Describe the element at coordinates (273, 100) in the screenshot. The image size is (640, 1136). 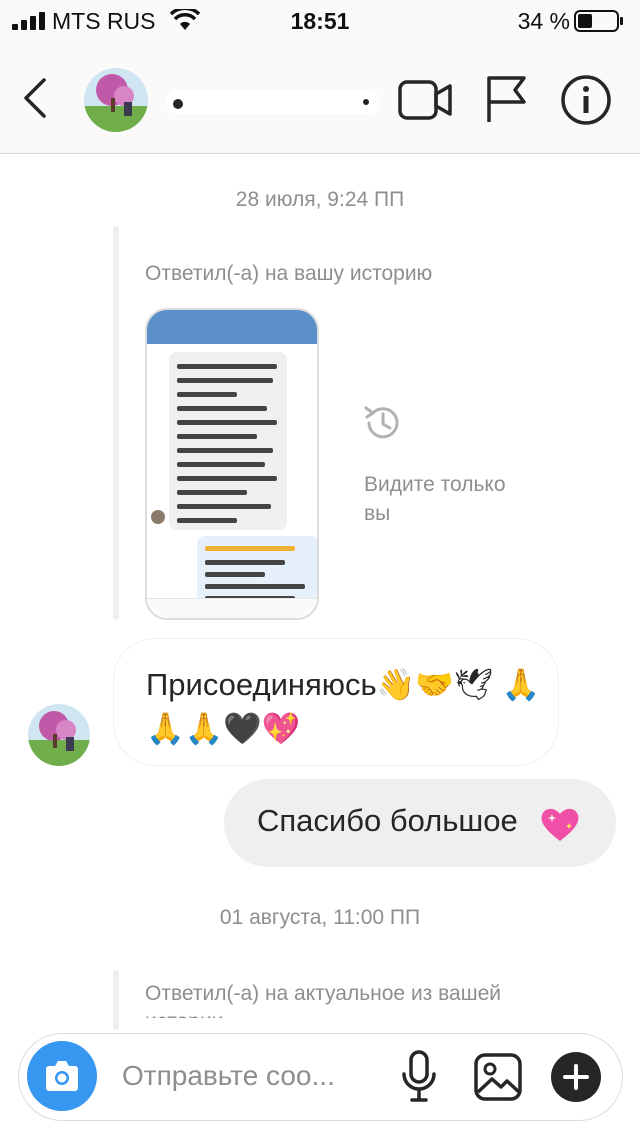
I see `username-redacted` at that location.